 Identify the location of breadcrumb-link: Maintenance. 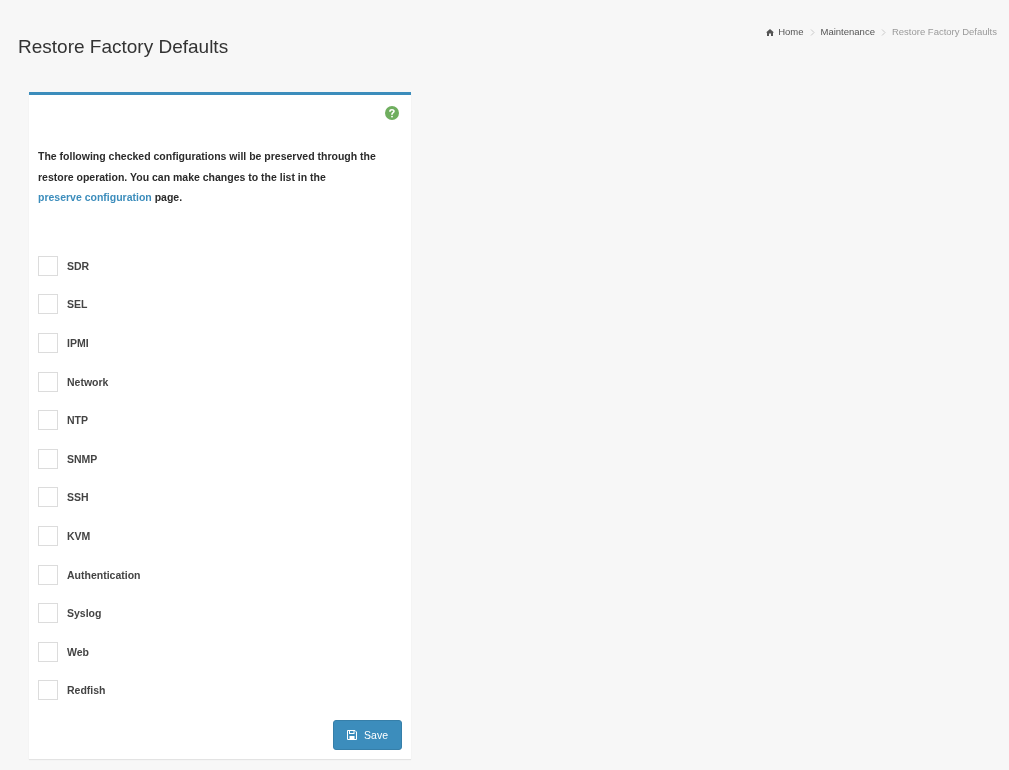
(847, 32).